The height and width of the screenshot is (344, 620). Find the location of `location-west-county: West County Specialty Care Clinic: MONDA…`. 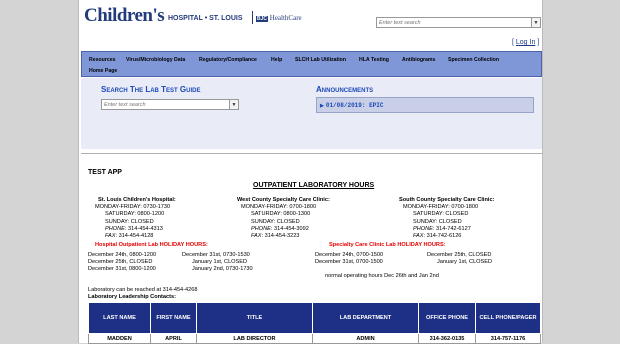

location-west-county: West County Specialty Care Clinic: MONDA… is located at coordinates (283, 218).